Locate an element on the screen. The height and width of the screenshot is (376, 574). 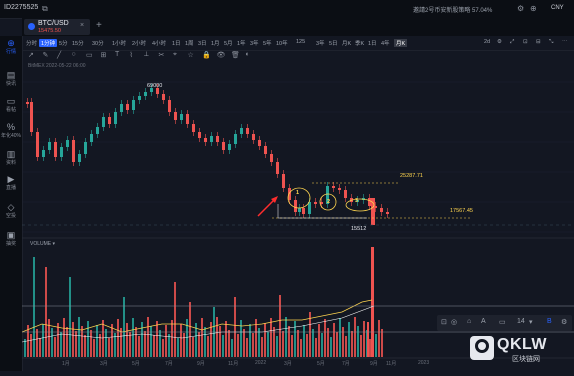
draw-tool-icon-9: ✂ is located at coordinates (162, 55).